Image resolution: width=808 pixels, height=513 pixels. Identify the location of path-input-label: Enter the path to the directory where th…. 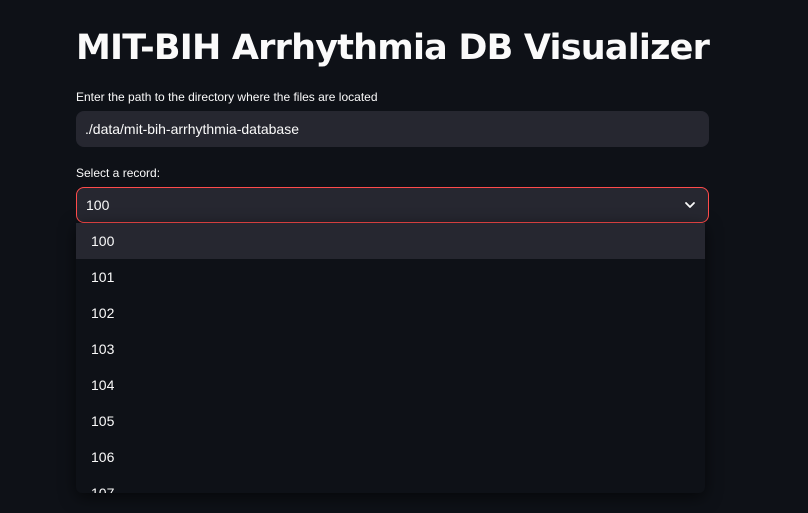
(227, 97).